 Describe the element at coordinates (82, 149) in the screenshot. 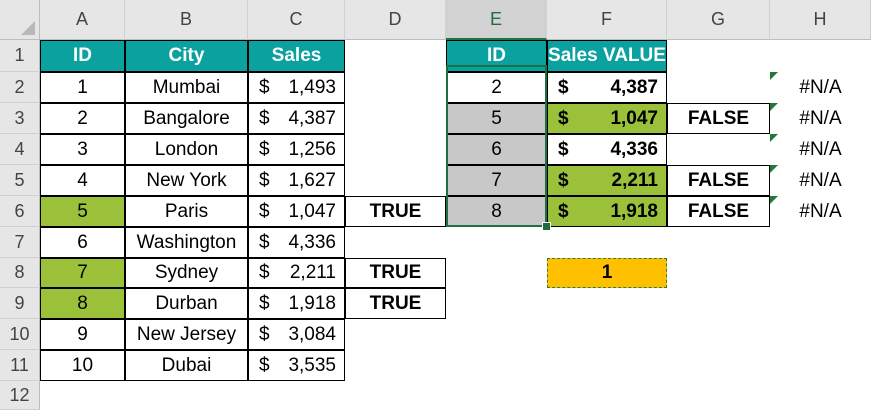

I see `cell-a4: 3` at that location.